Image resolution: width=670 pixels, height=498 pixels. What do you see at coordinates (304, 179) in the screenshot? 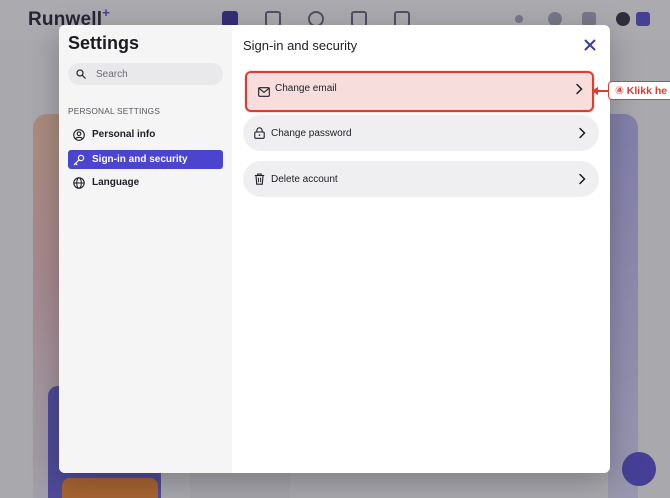
I see `delete-account-label: Delete account` at bounding box center [304, 179].